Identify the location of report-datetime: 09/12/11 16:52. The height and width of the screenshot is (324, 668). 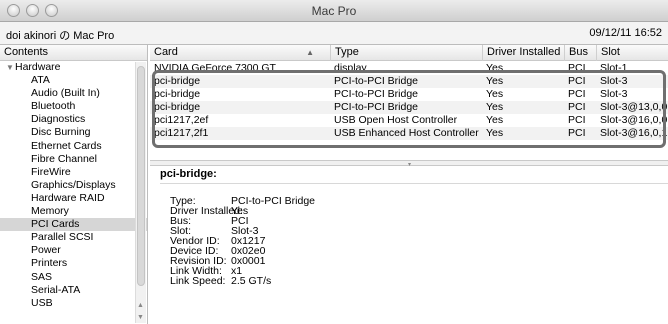
(625, 33).